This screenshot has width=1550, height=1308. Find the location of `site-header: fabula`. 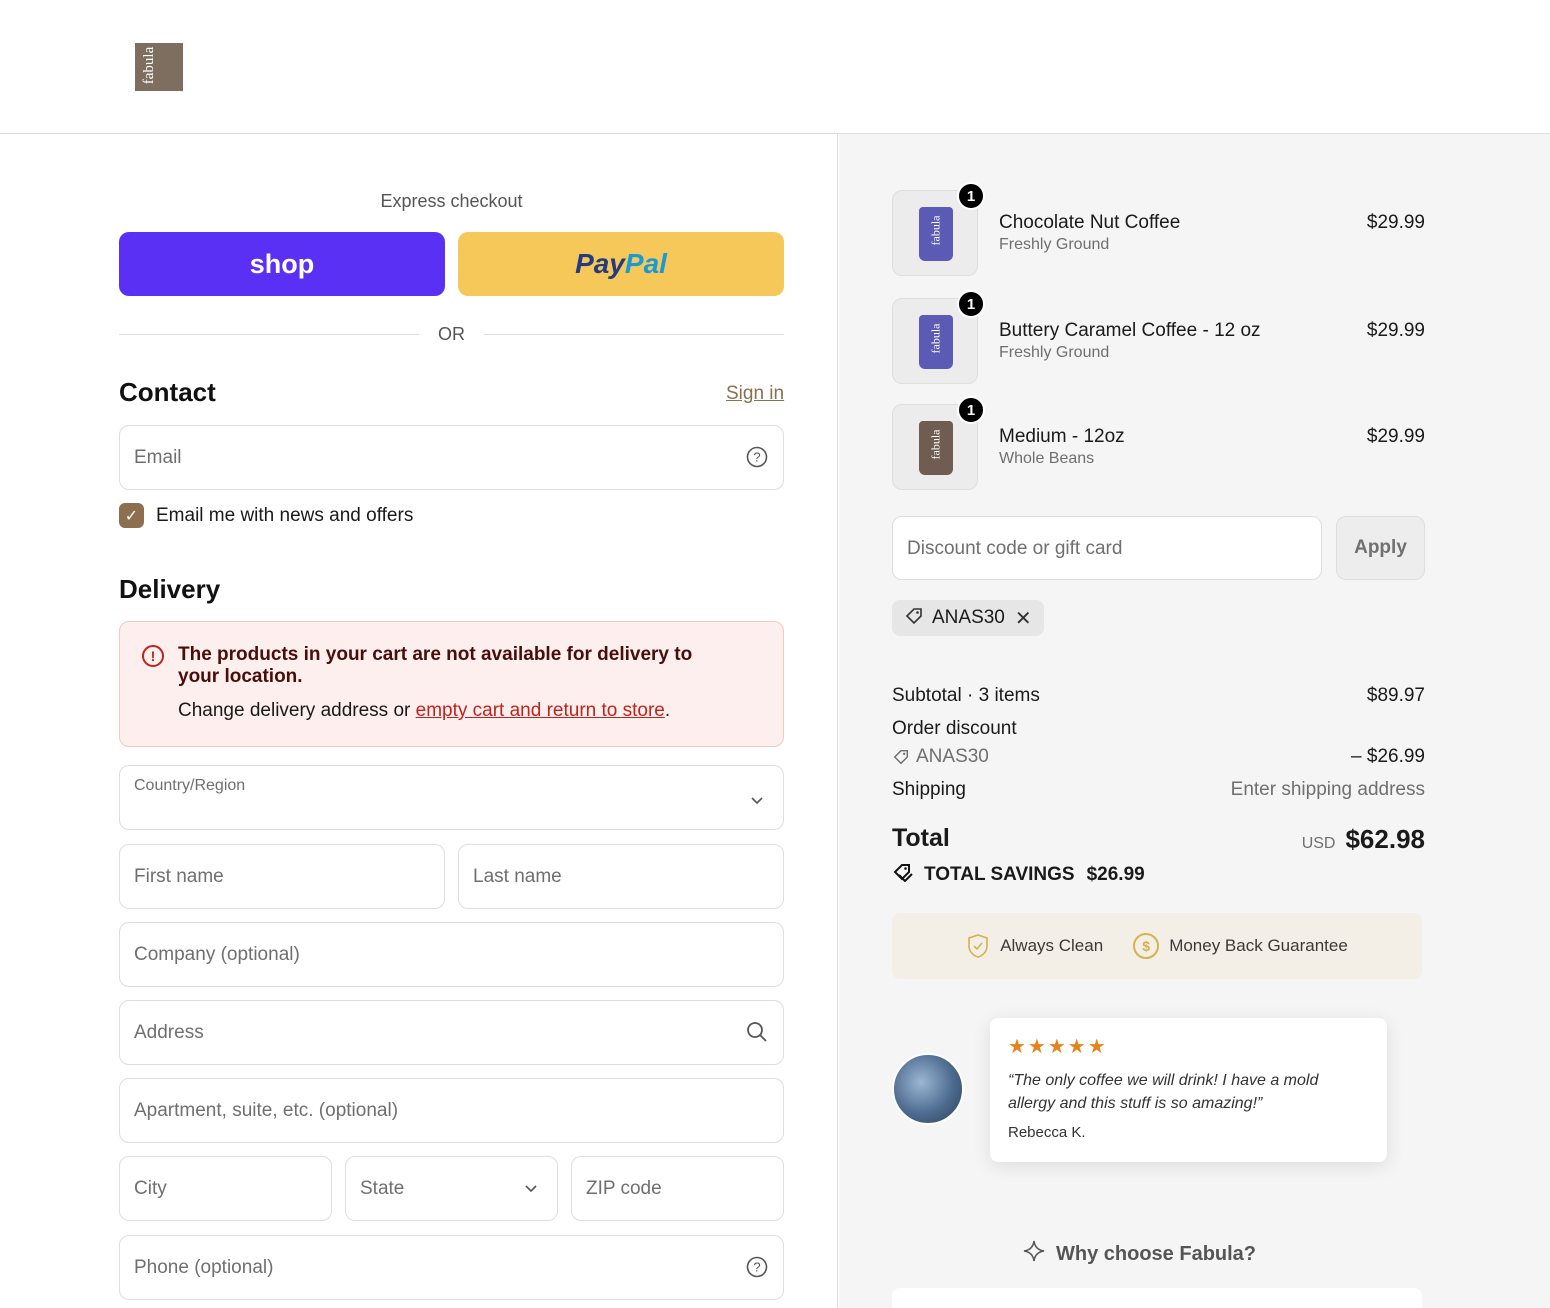

site-header: fabula is located at coordinates (775, 67).